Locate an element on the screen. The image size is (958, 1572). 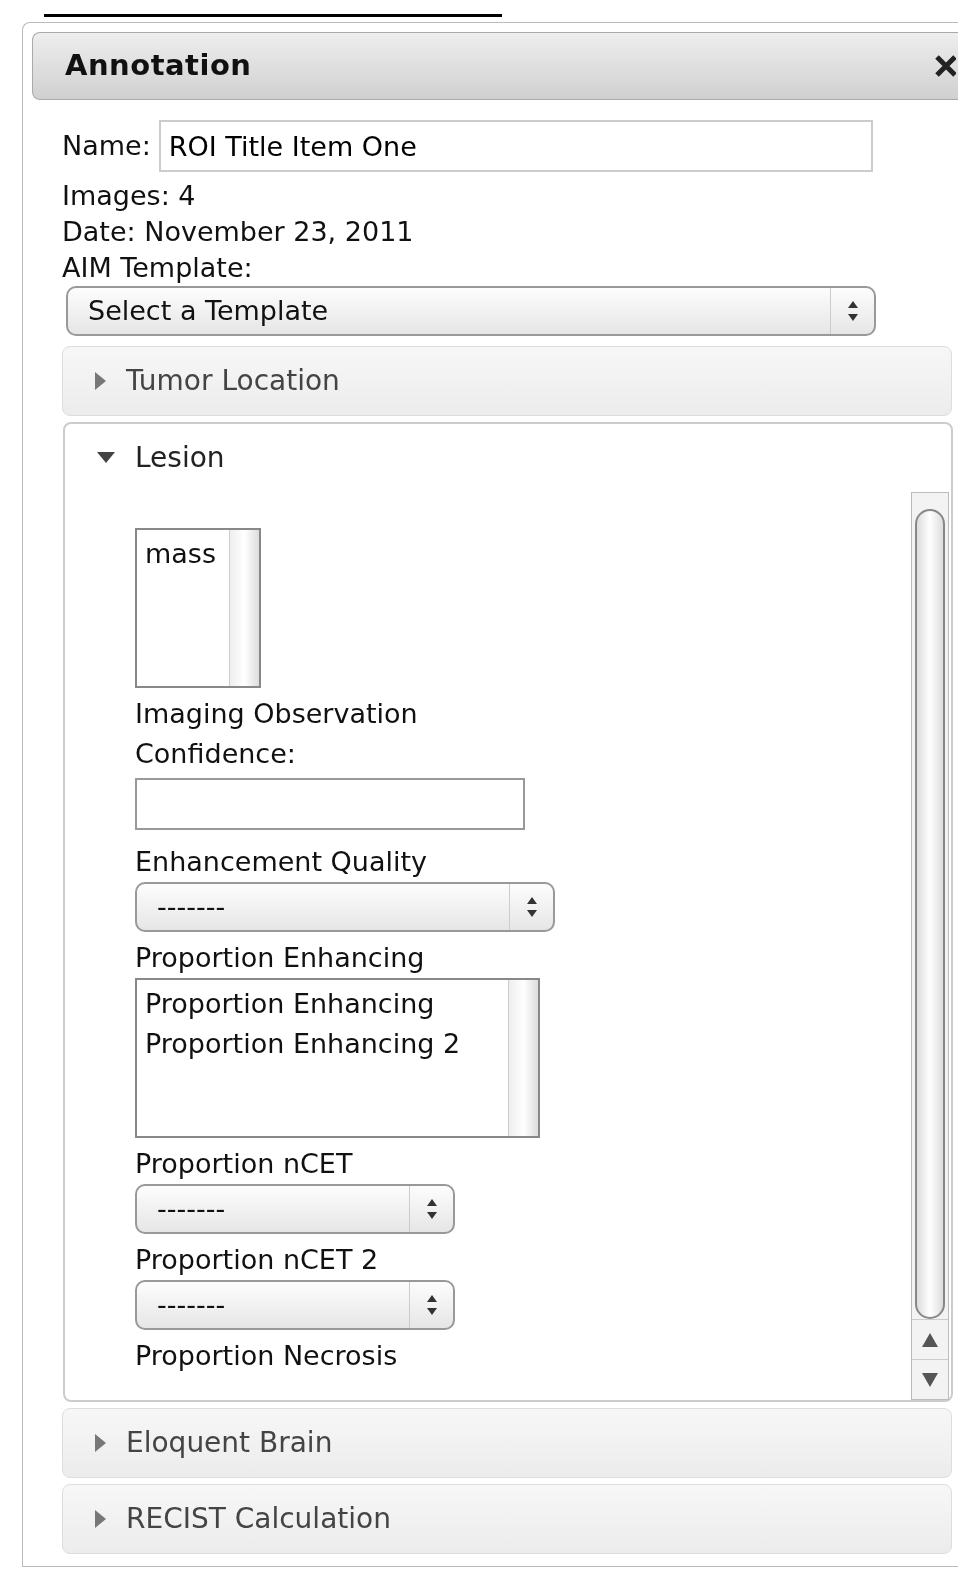
scroll-up-icon is located at coordinates (930, 1339).